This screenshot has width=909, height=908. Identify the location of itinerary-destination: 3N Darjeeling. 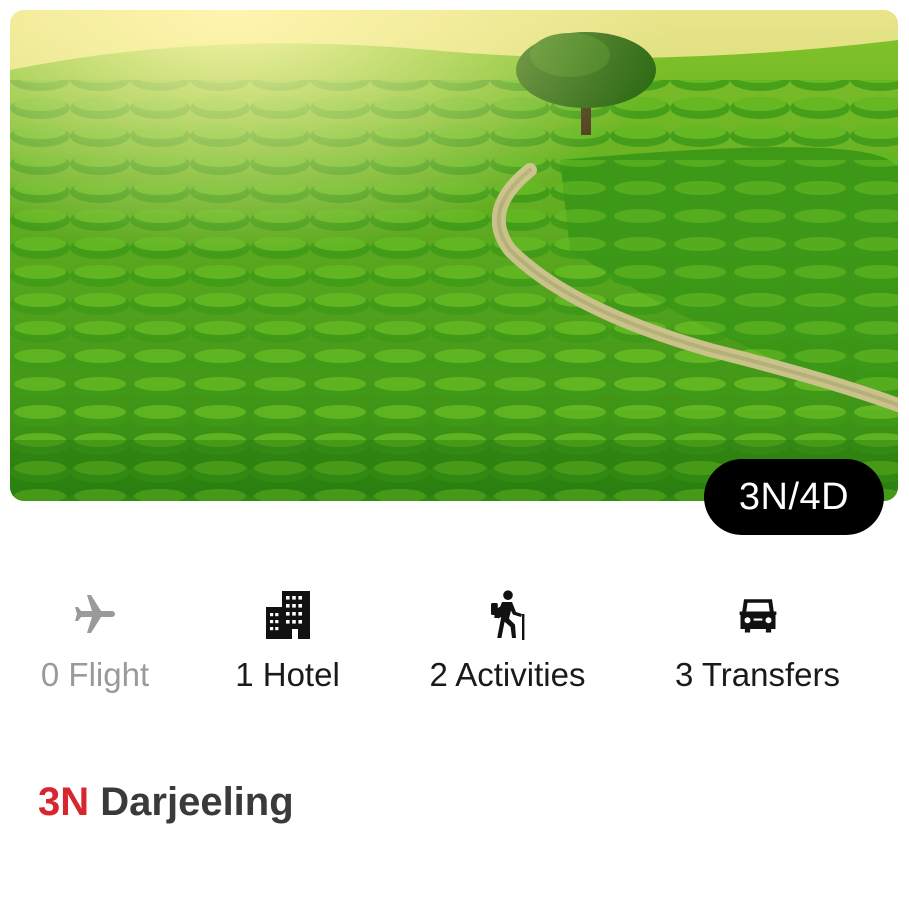
(166, 802).